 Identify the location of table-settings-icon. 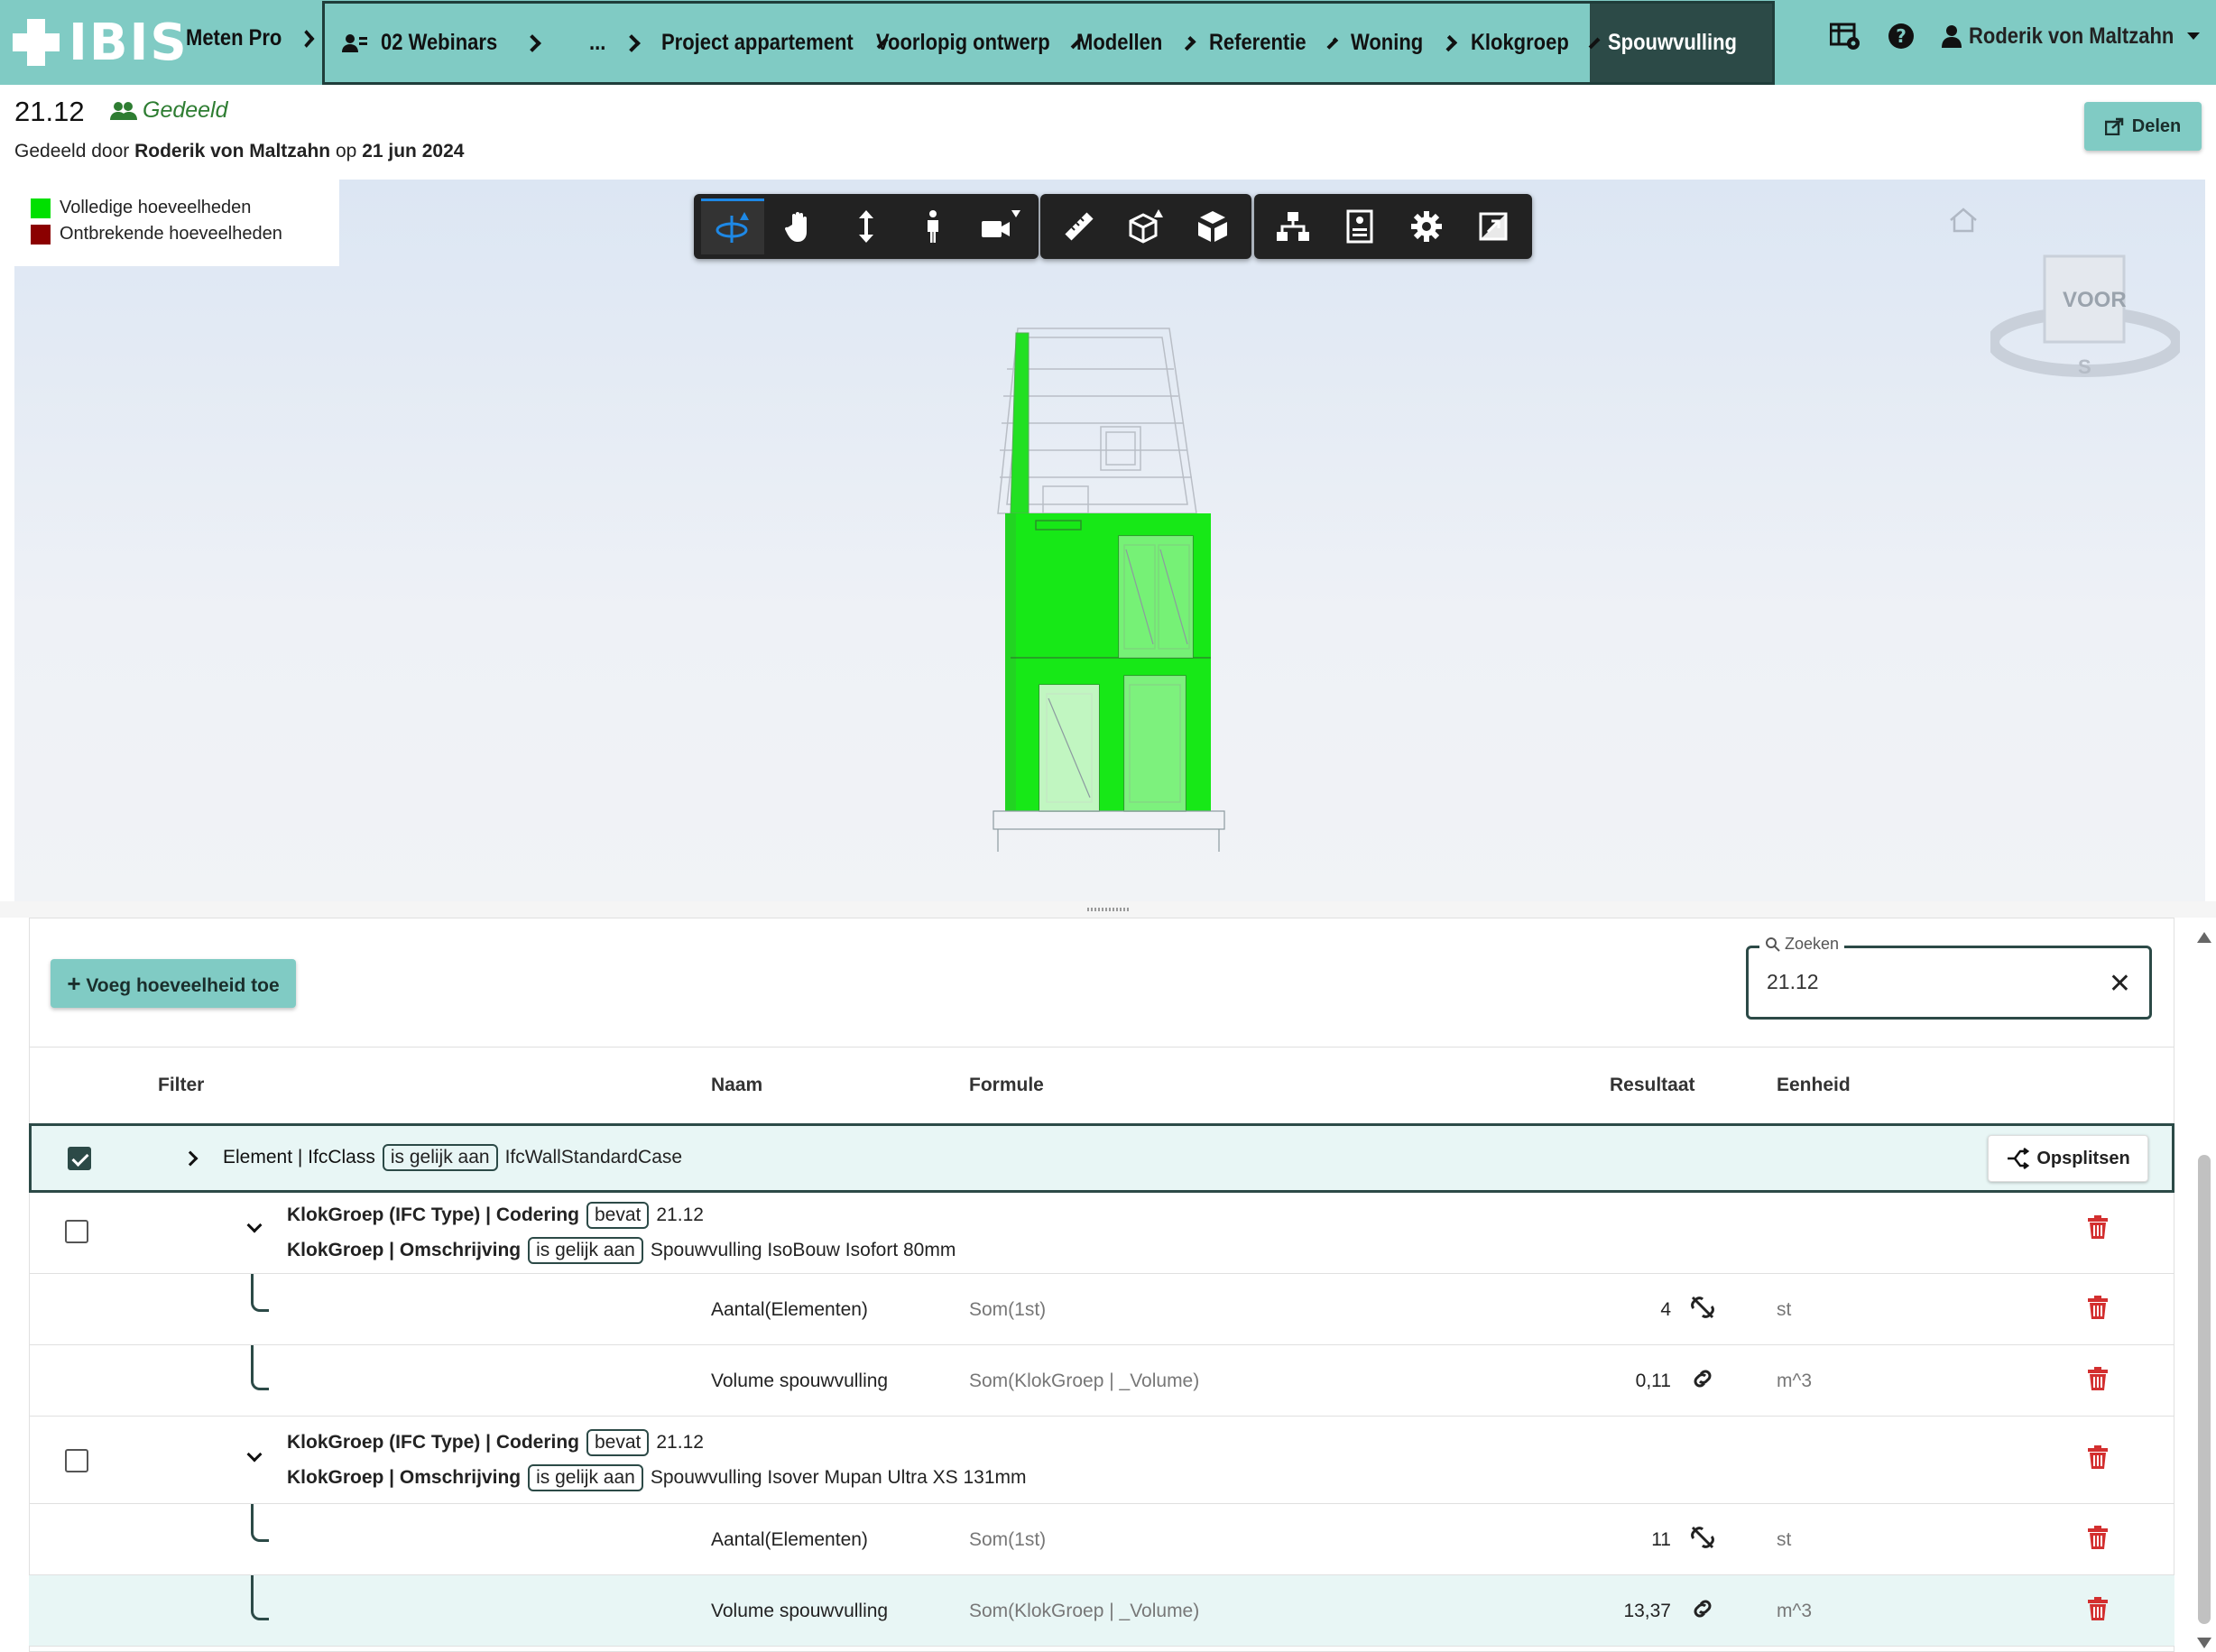
(1845, 36).